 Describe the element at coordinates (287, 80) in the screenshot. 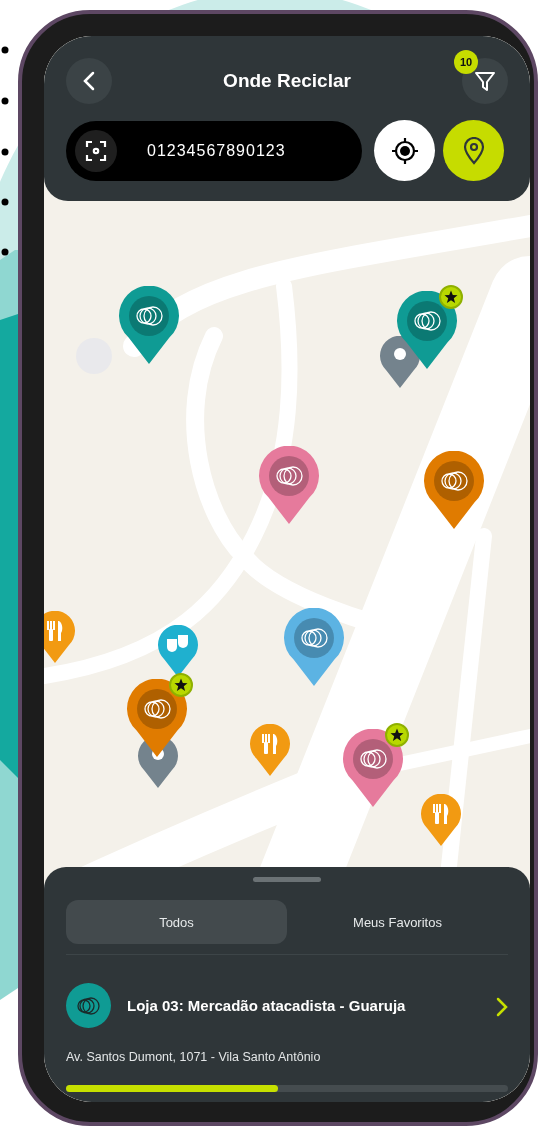

I see `screen-title: Onde Reciclar` at that location.